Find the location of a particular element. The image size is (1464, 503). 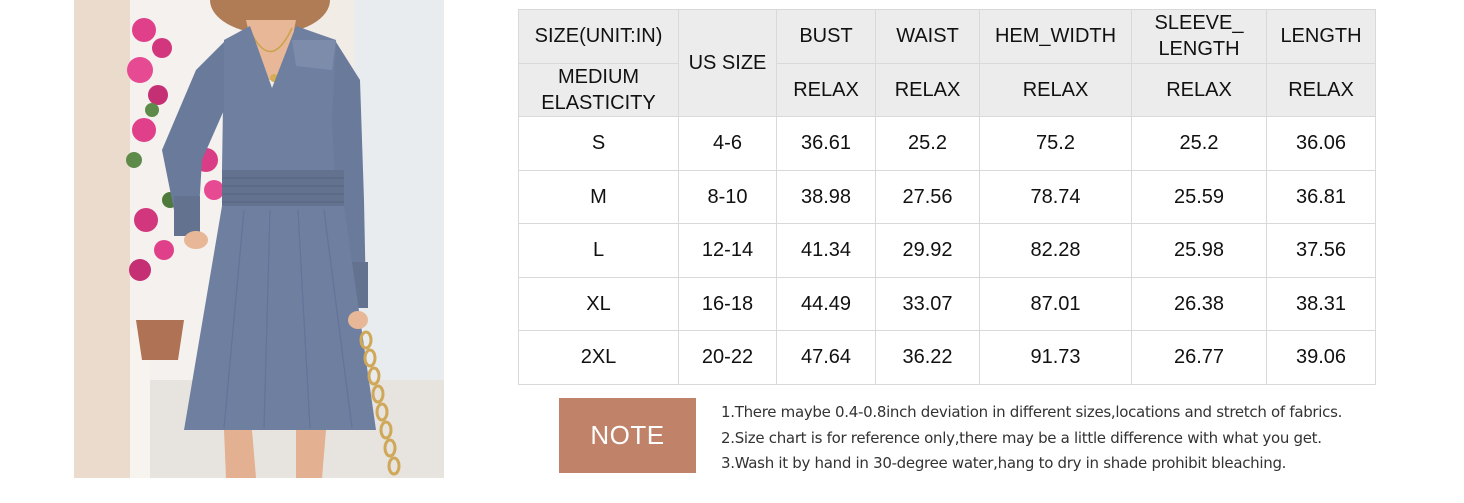

length-cell: 39.06 is located at coordinates (1321, 357).